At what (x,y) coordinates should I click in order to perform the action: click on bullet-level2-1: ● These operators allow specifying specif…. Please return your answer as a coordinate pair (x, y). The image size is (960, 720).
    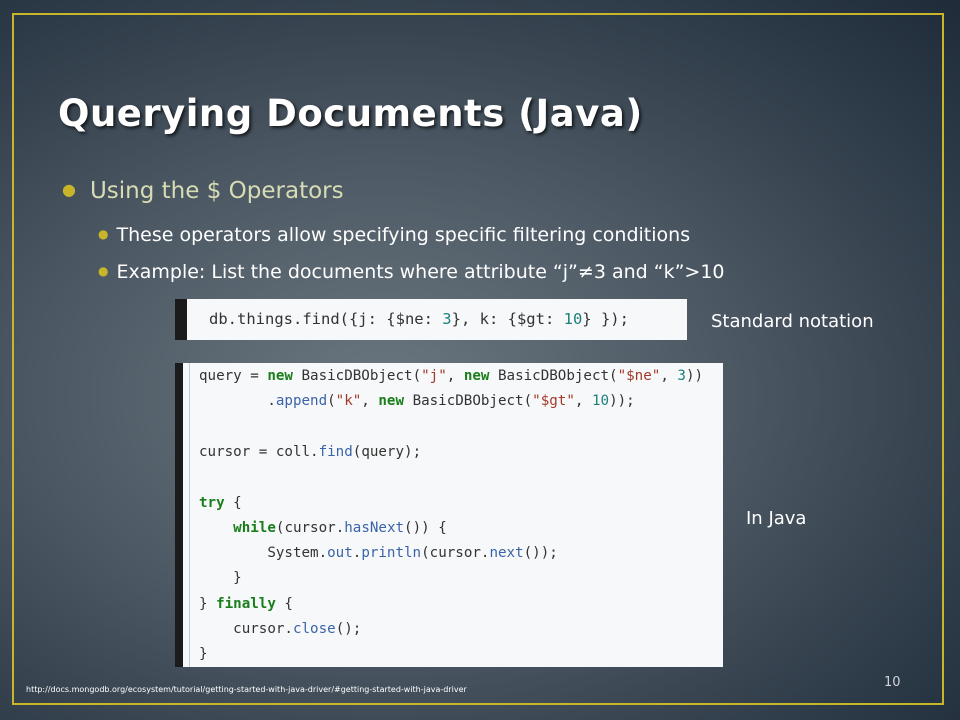
    Looking at the image, I should click on (394, 235).